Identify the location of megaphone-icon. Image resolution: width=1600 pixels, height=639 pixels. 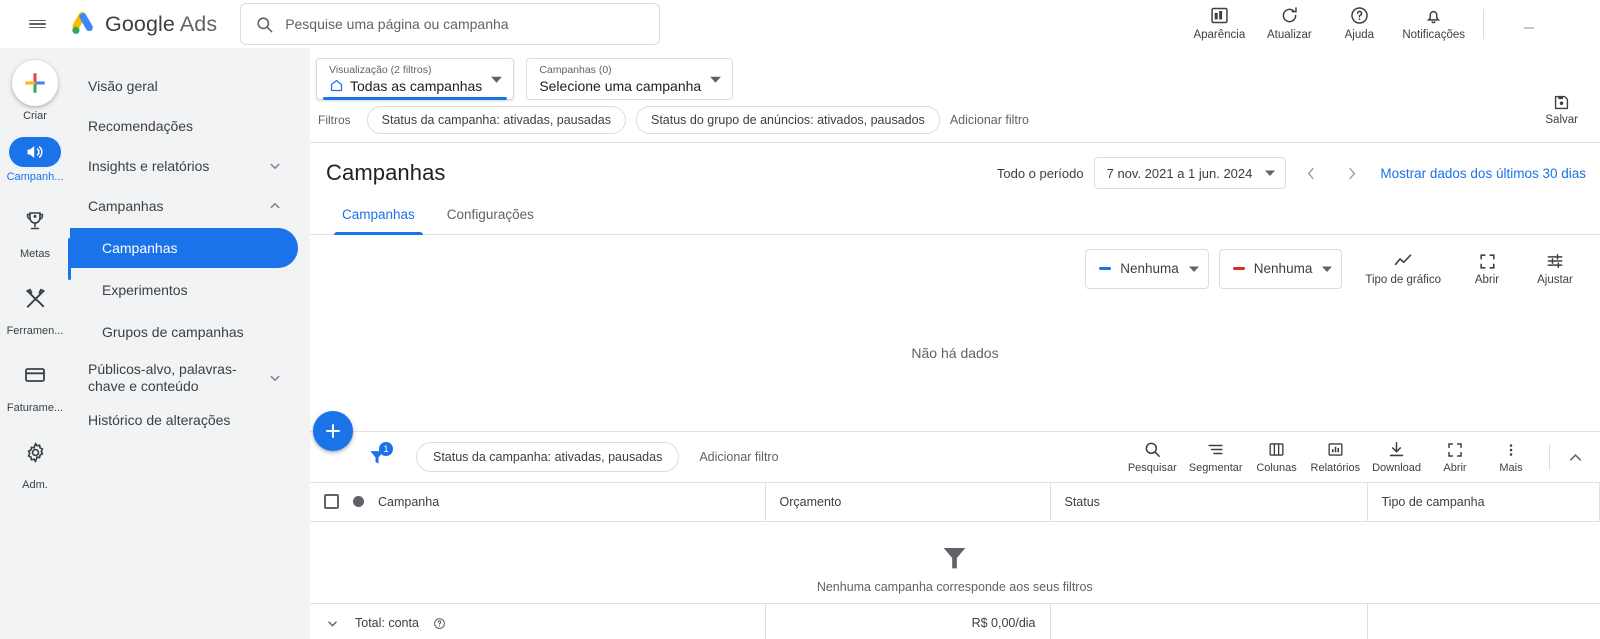
(35, 152).